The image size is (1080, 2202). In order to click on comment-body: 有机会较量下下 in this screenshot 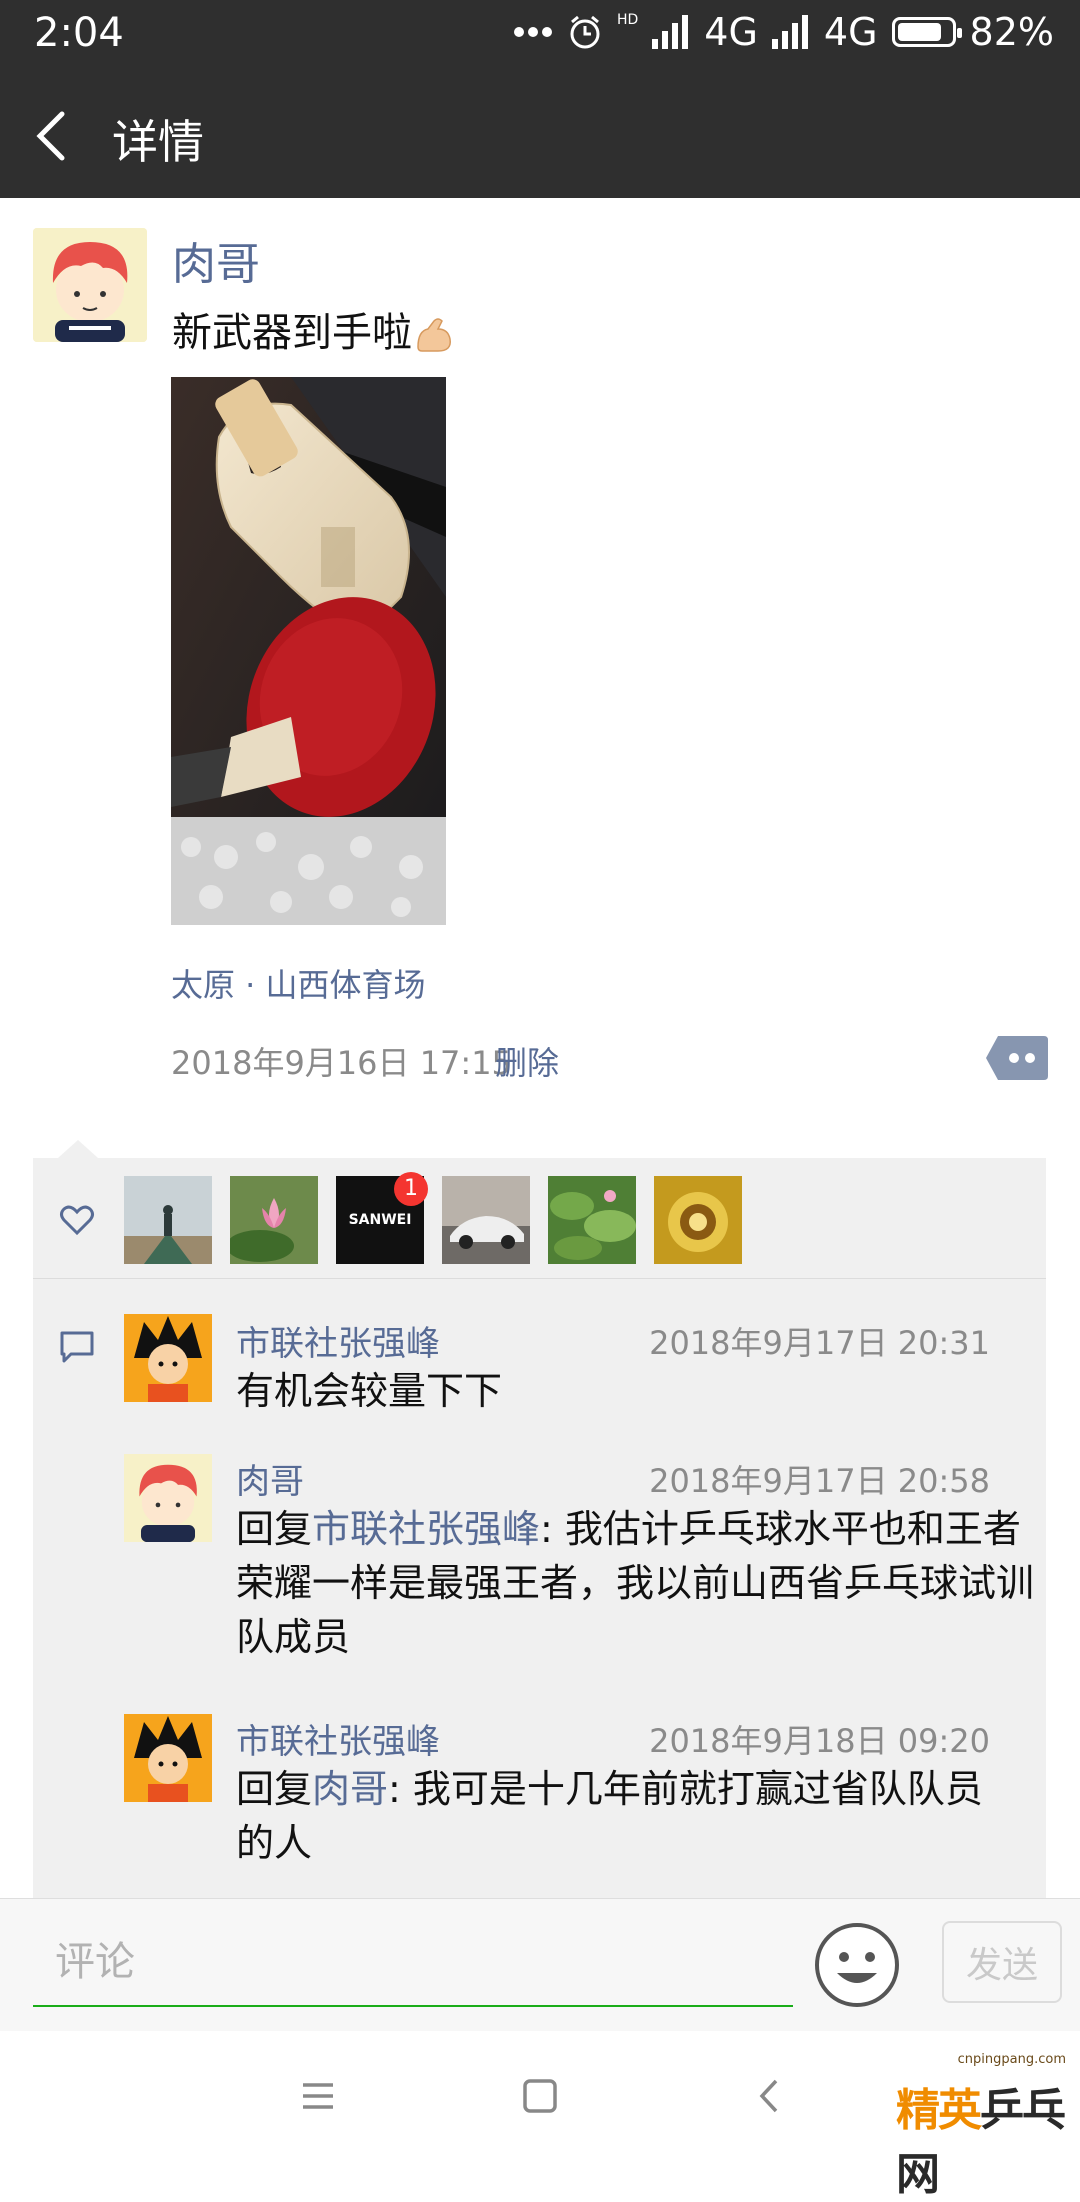, I will do `click(636, 1391)`.